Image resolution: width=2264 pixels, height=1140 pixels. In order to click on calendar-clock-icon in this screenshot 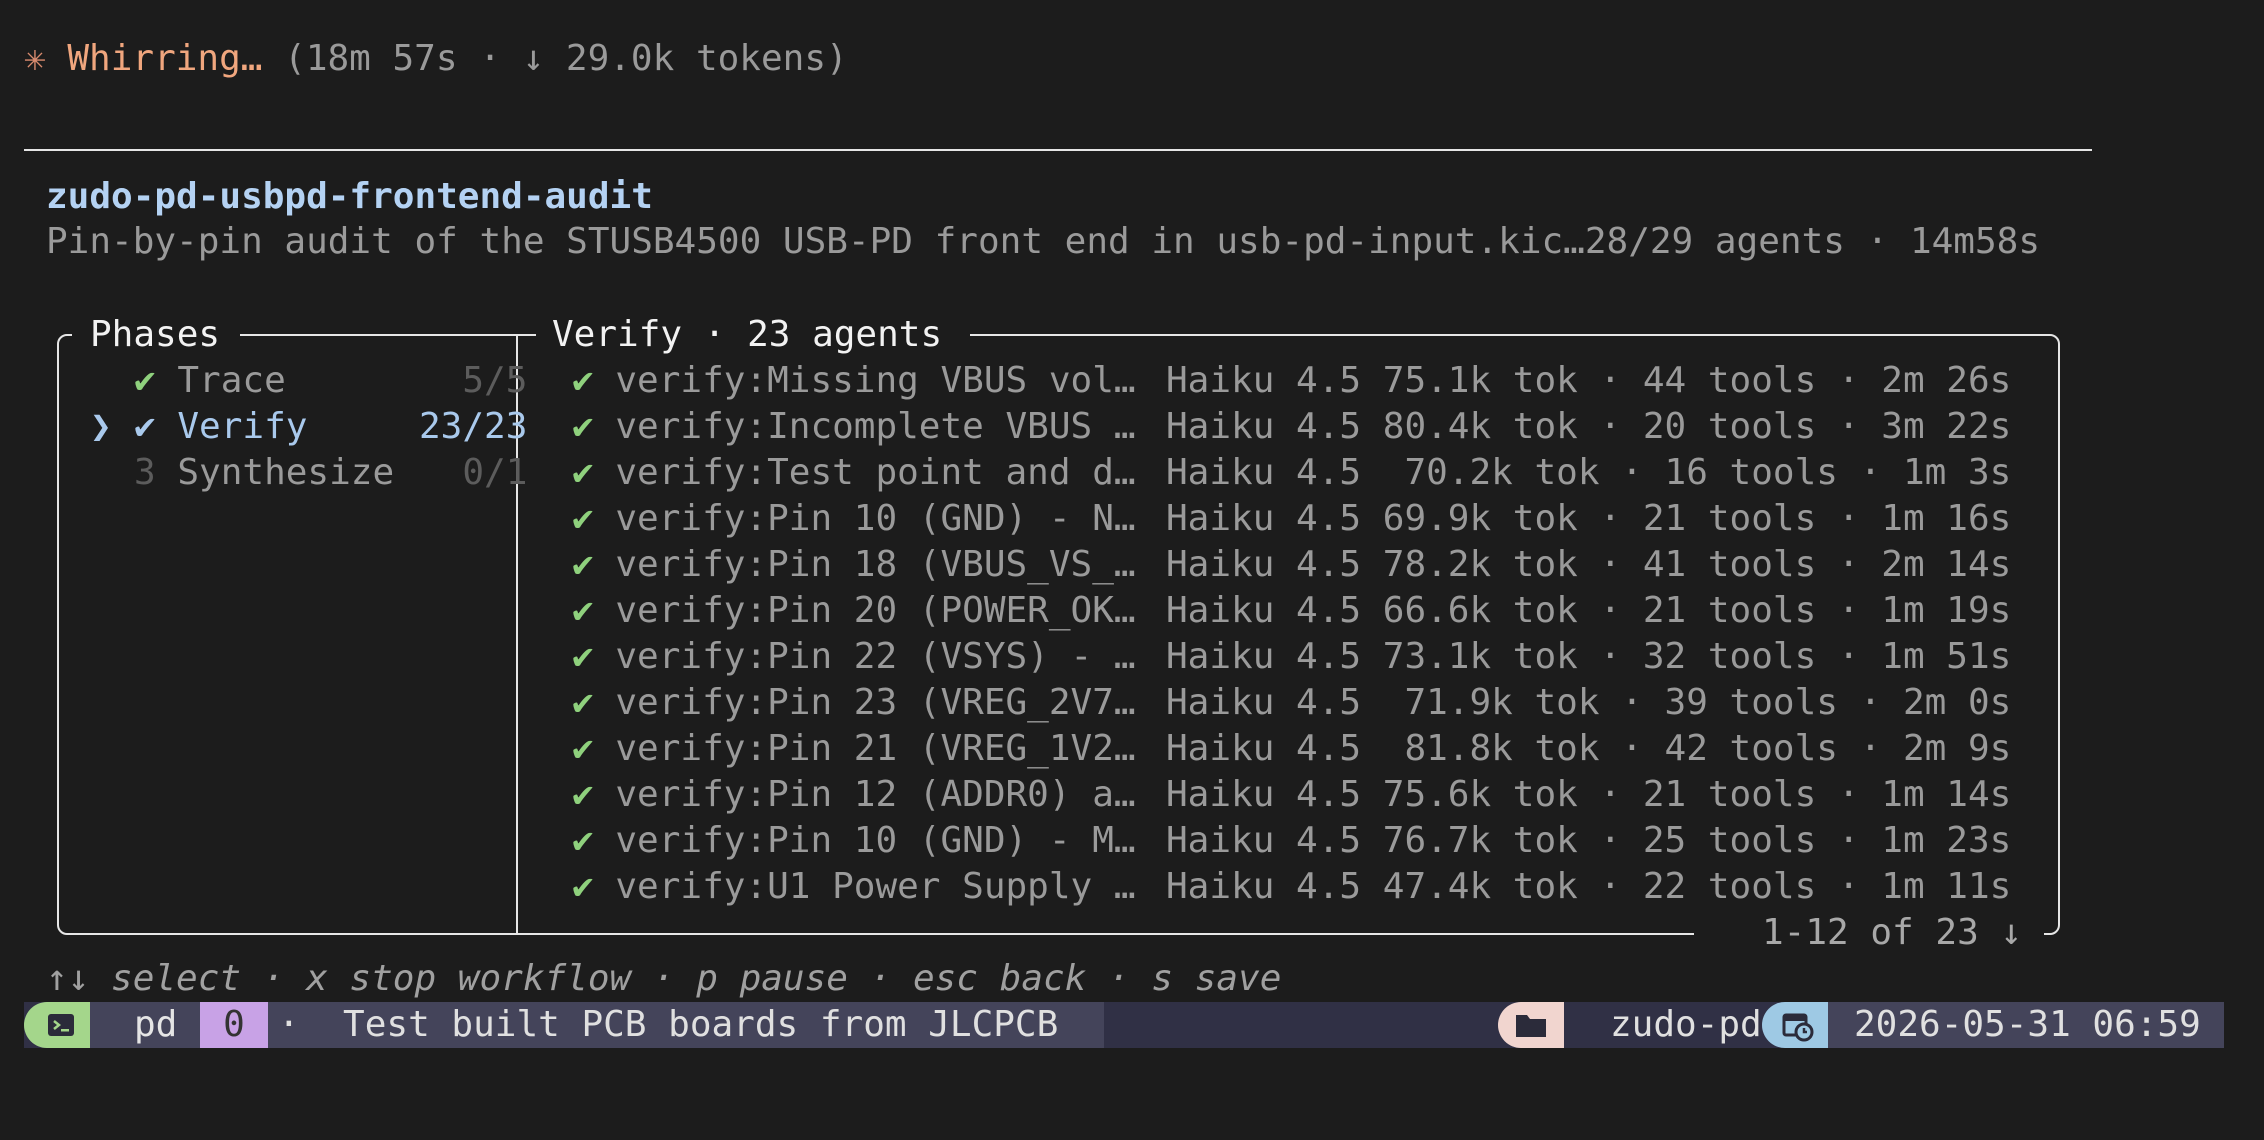, I will do `click(1795, 1025)`.